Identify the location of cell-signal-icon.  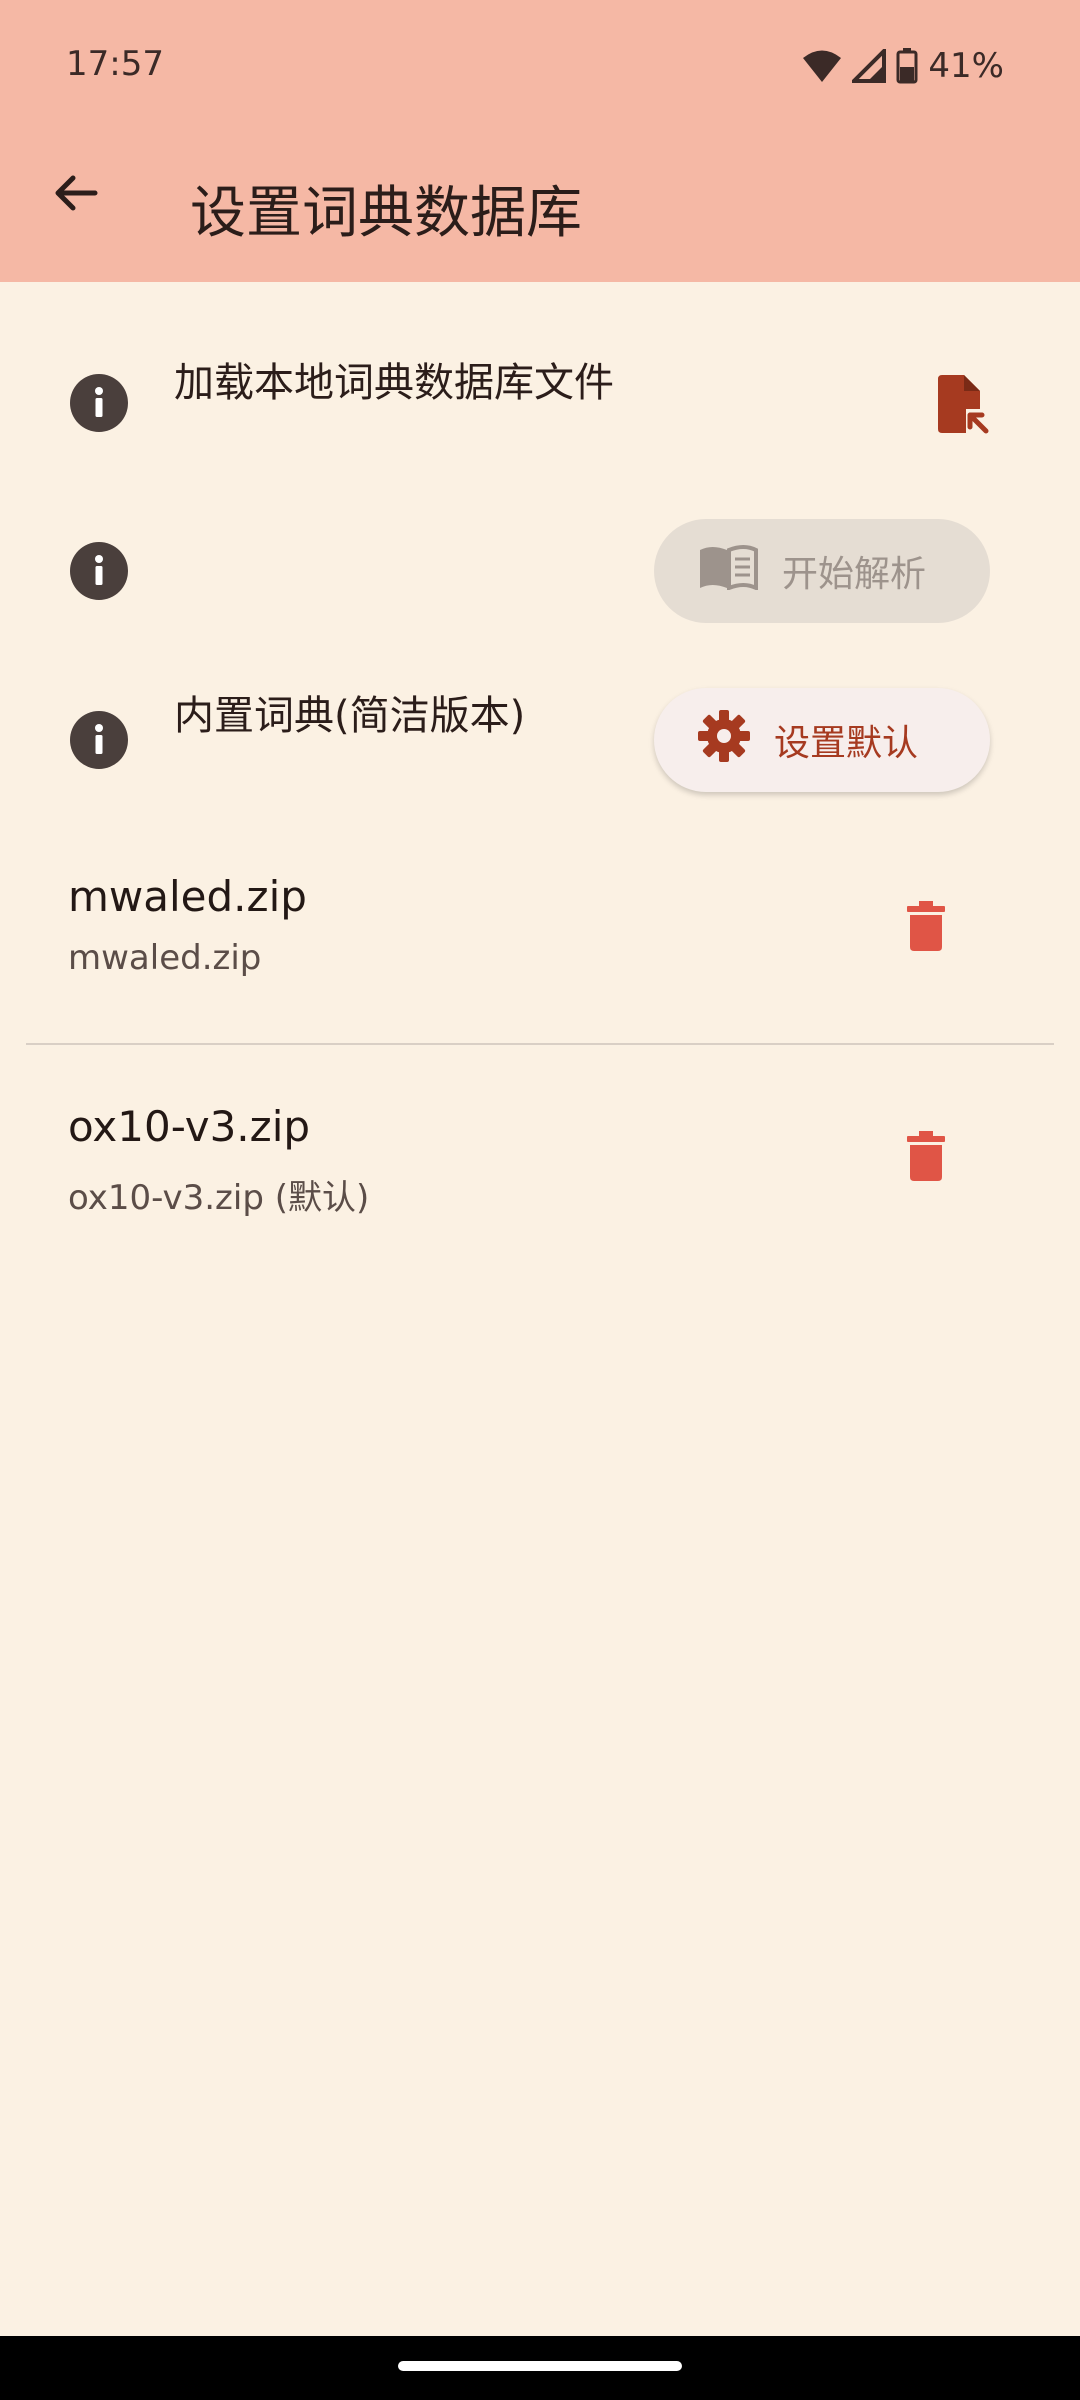
(869, 66).